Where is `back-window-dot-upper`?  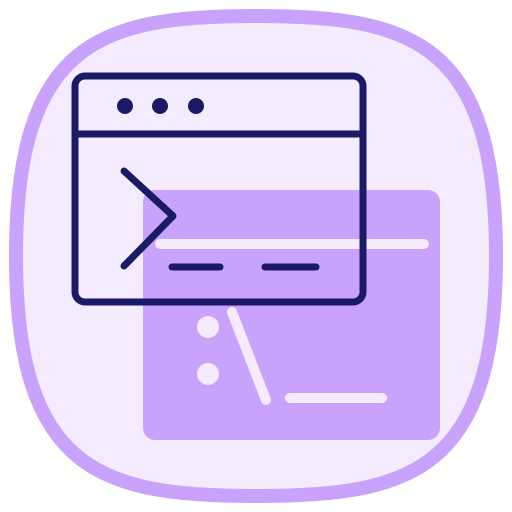
back-window-dot-upper is located at coordinates (208, 327).